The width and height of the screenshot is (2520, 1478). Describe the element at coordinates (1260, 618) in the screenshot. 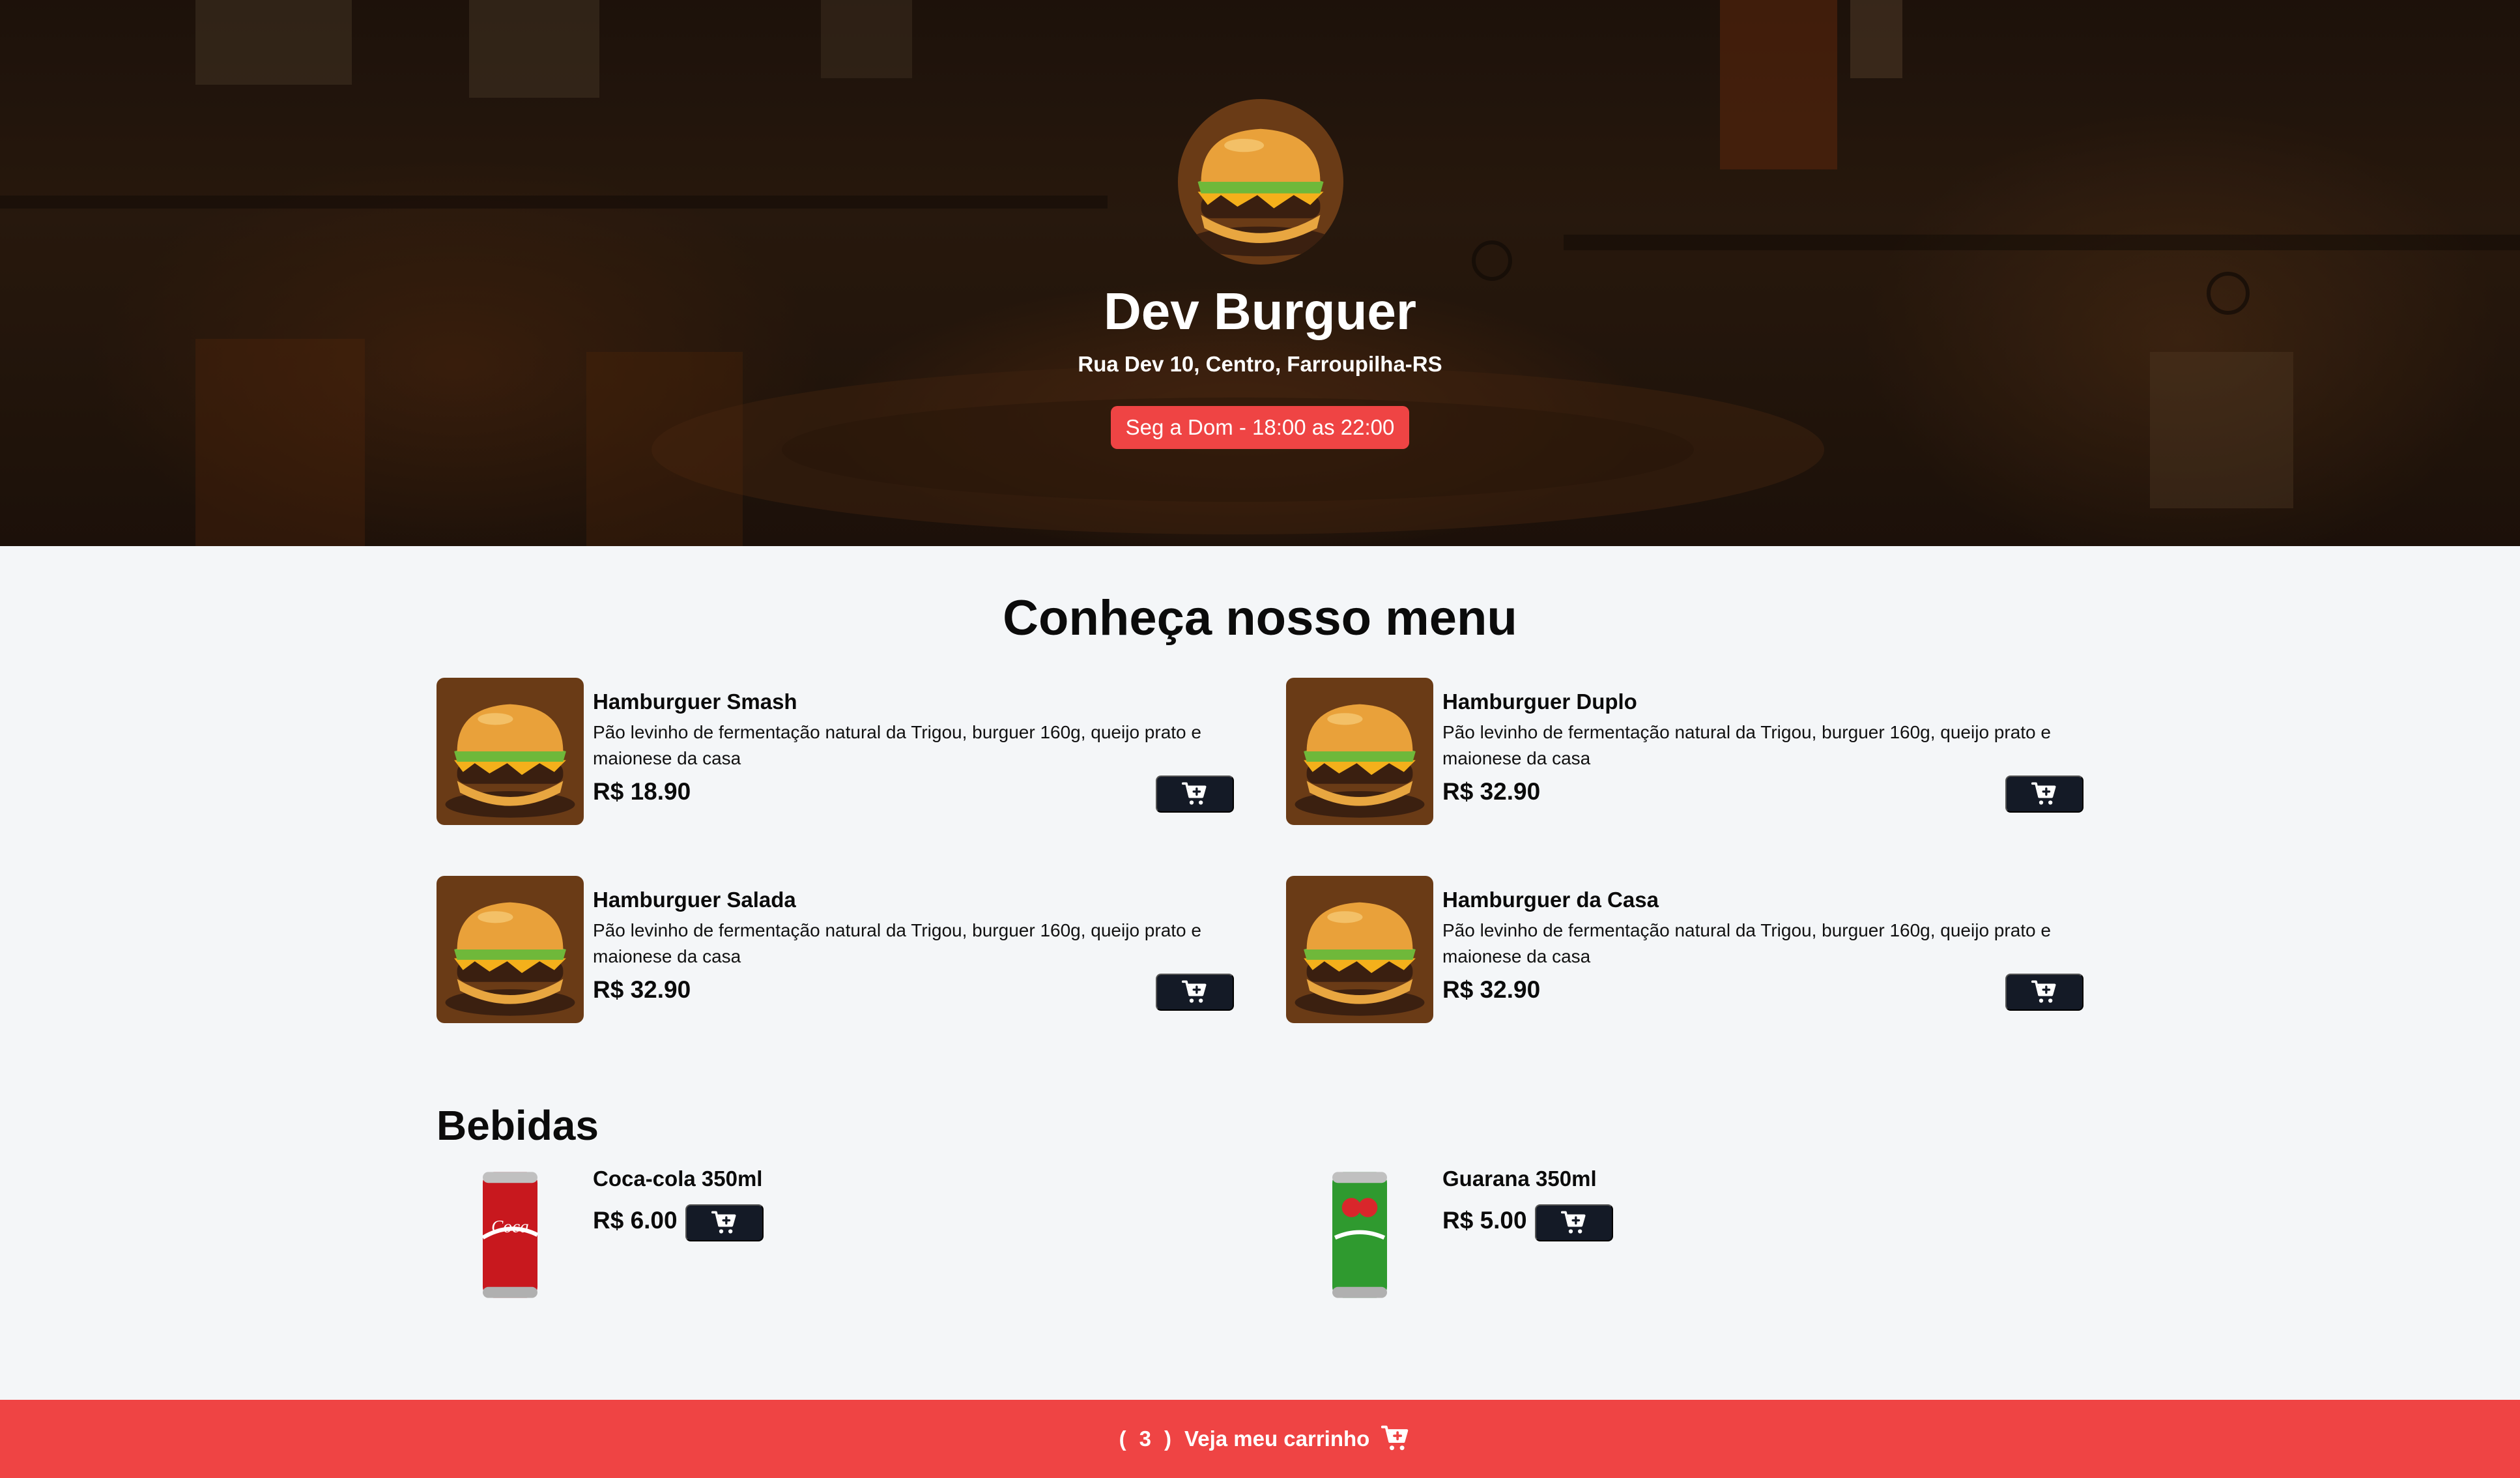

I see `menu-title: Conheça nosso menu` at that location.